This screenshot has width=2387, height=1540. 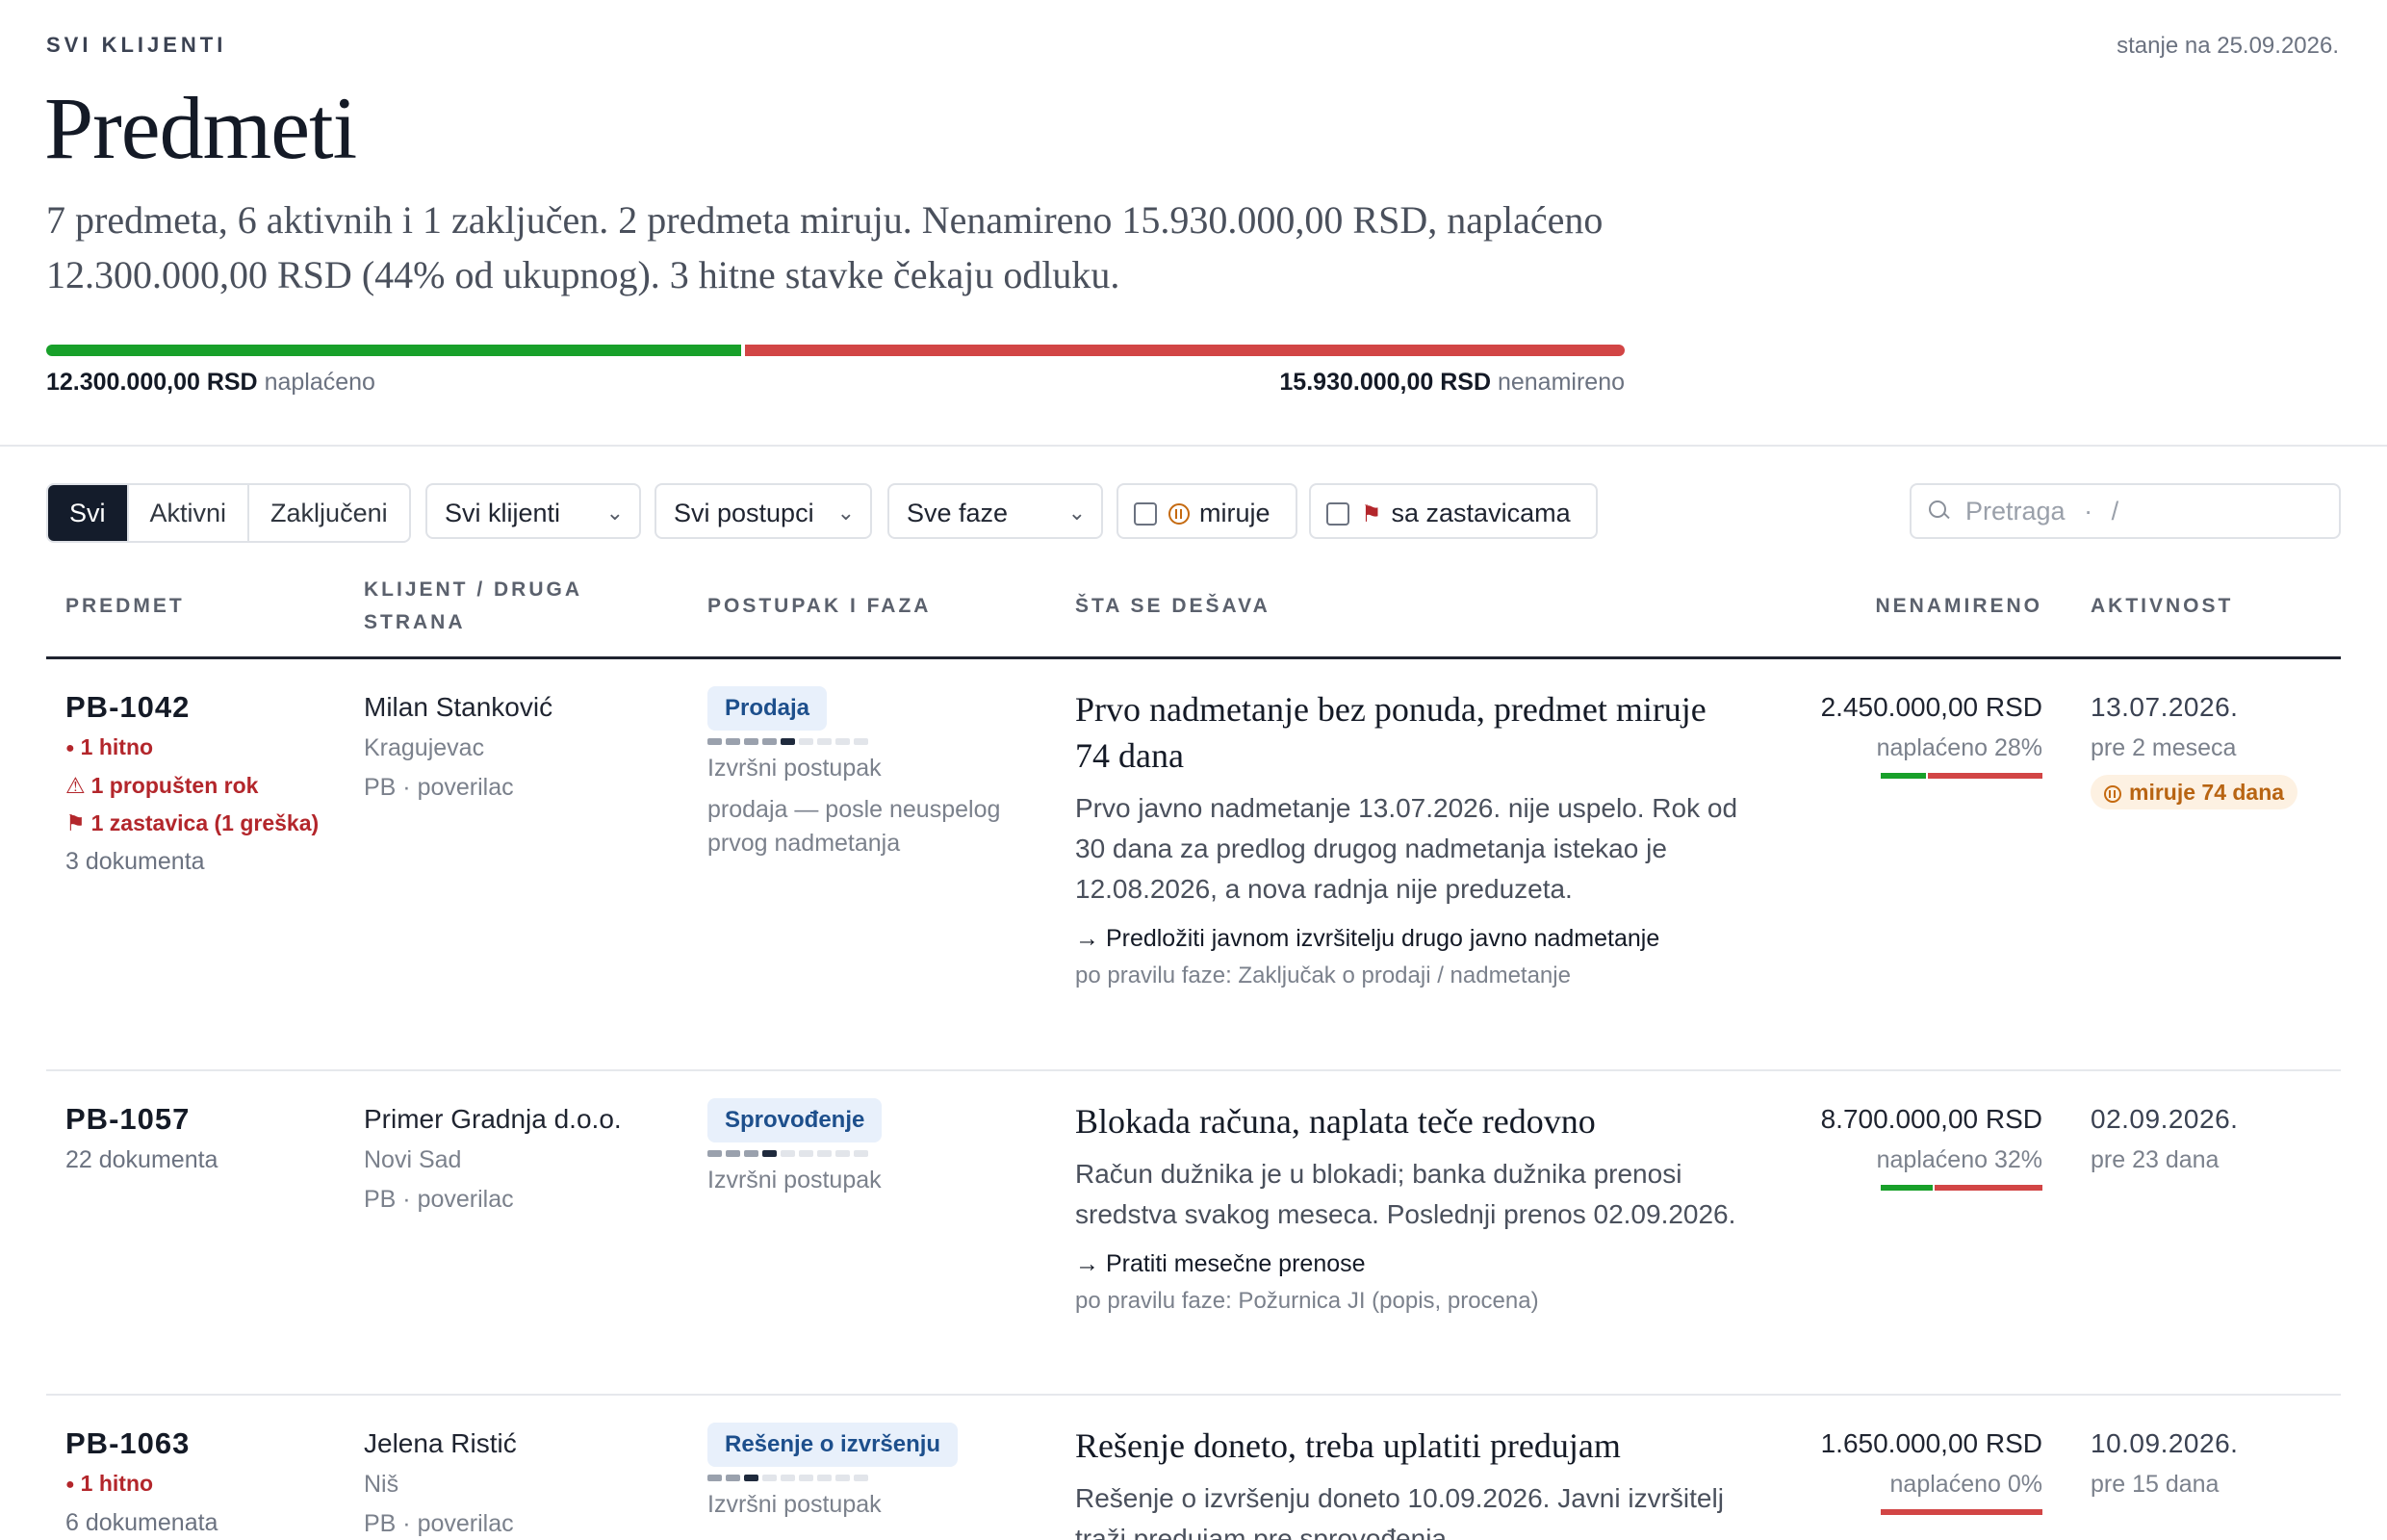 I want to click on activity-cell: 10.09.2026. pre 15 dana, so click(x=2211, y=1463).